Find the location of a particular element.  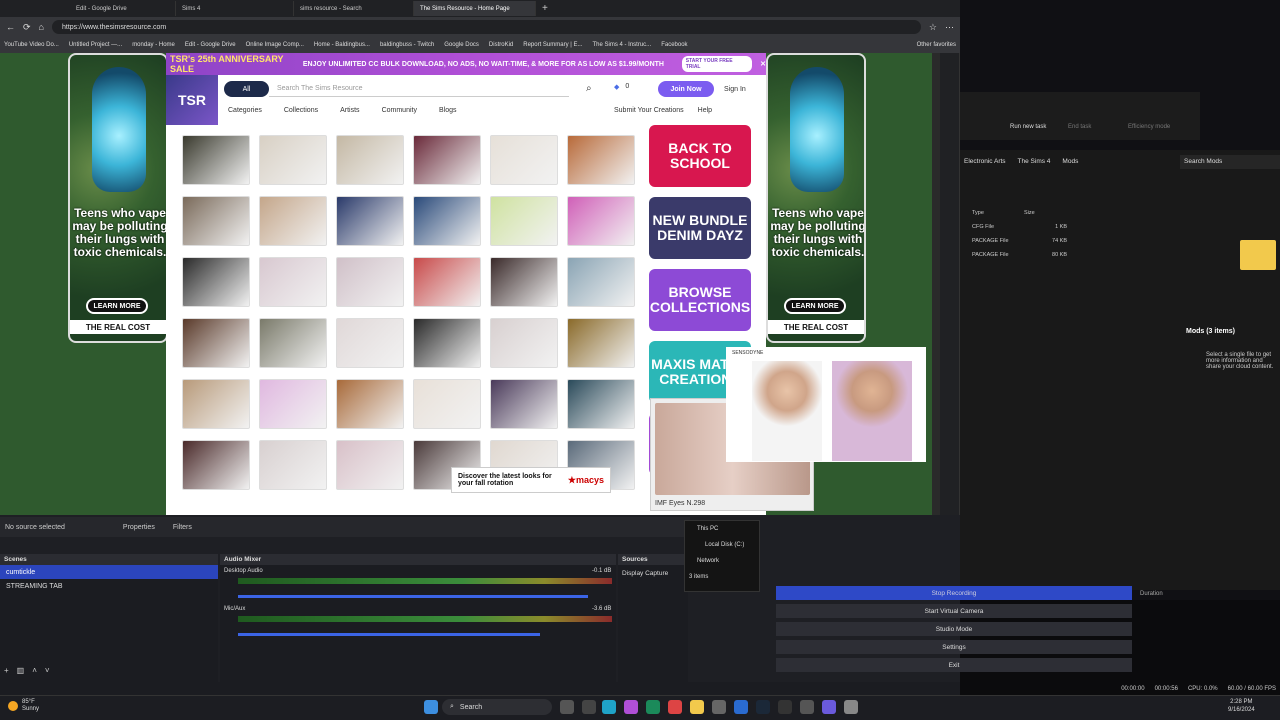

settings-button: Settings is located at coordinates (954, 647).